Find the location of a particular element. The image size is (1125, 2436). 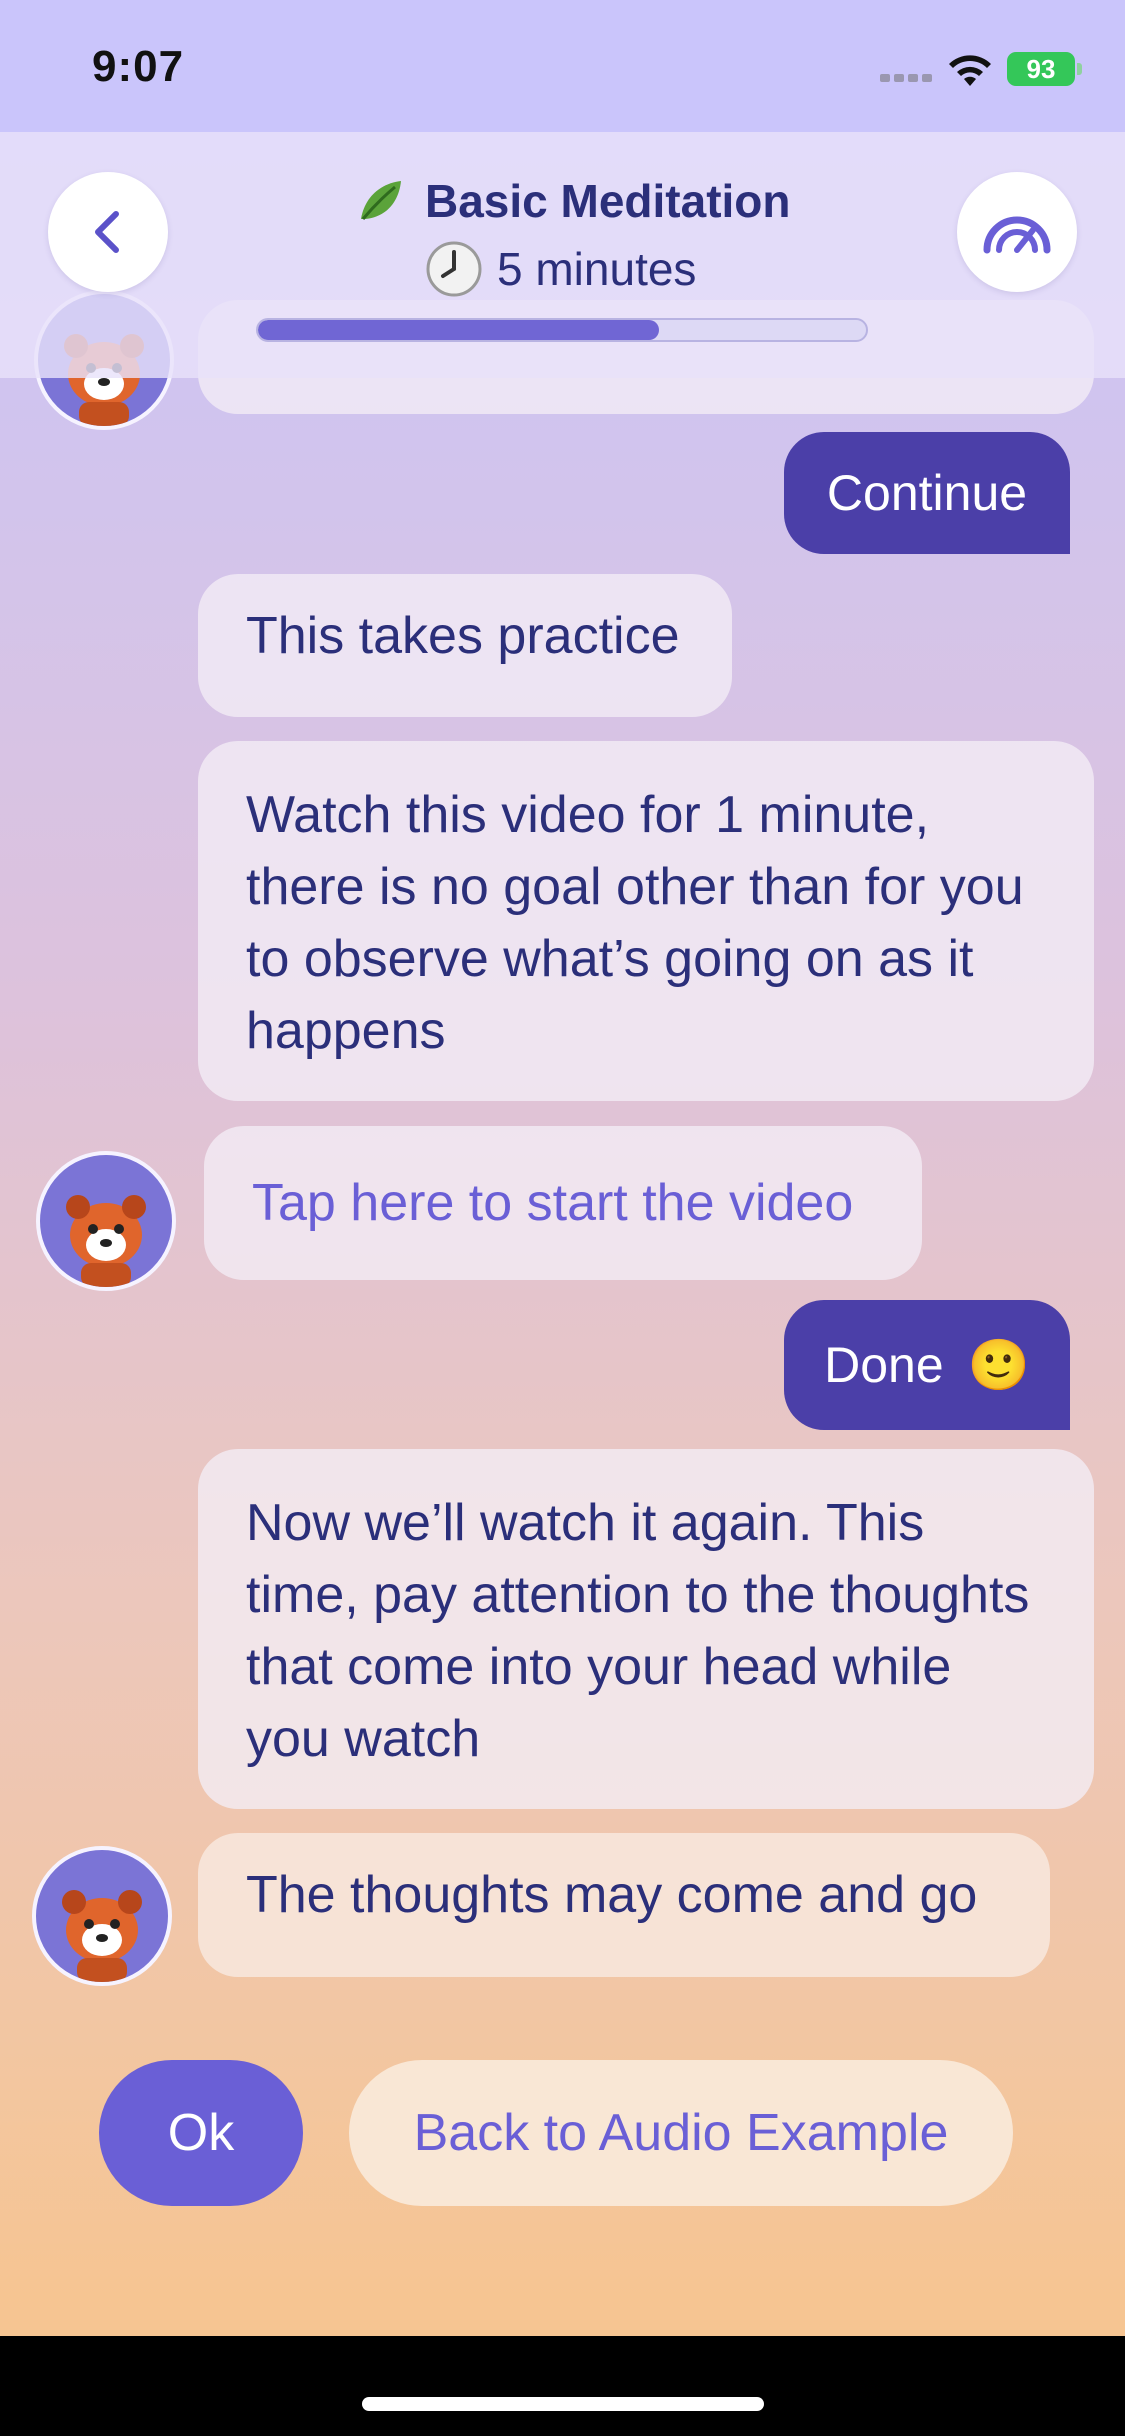

user-reply-text: Continue is located at coordinates (927, 493).